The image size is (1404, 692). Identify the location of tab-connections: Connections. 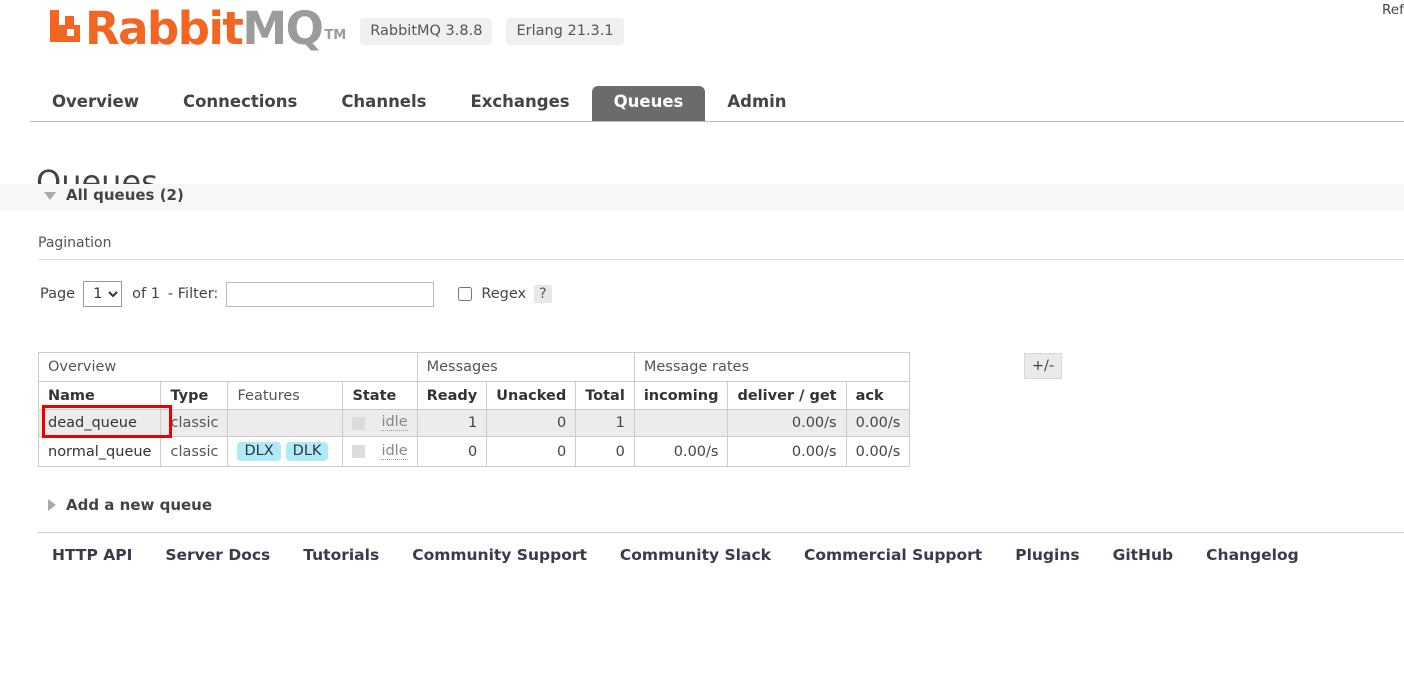
(240, 103).